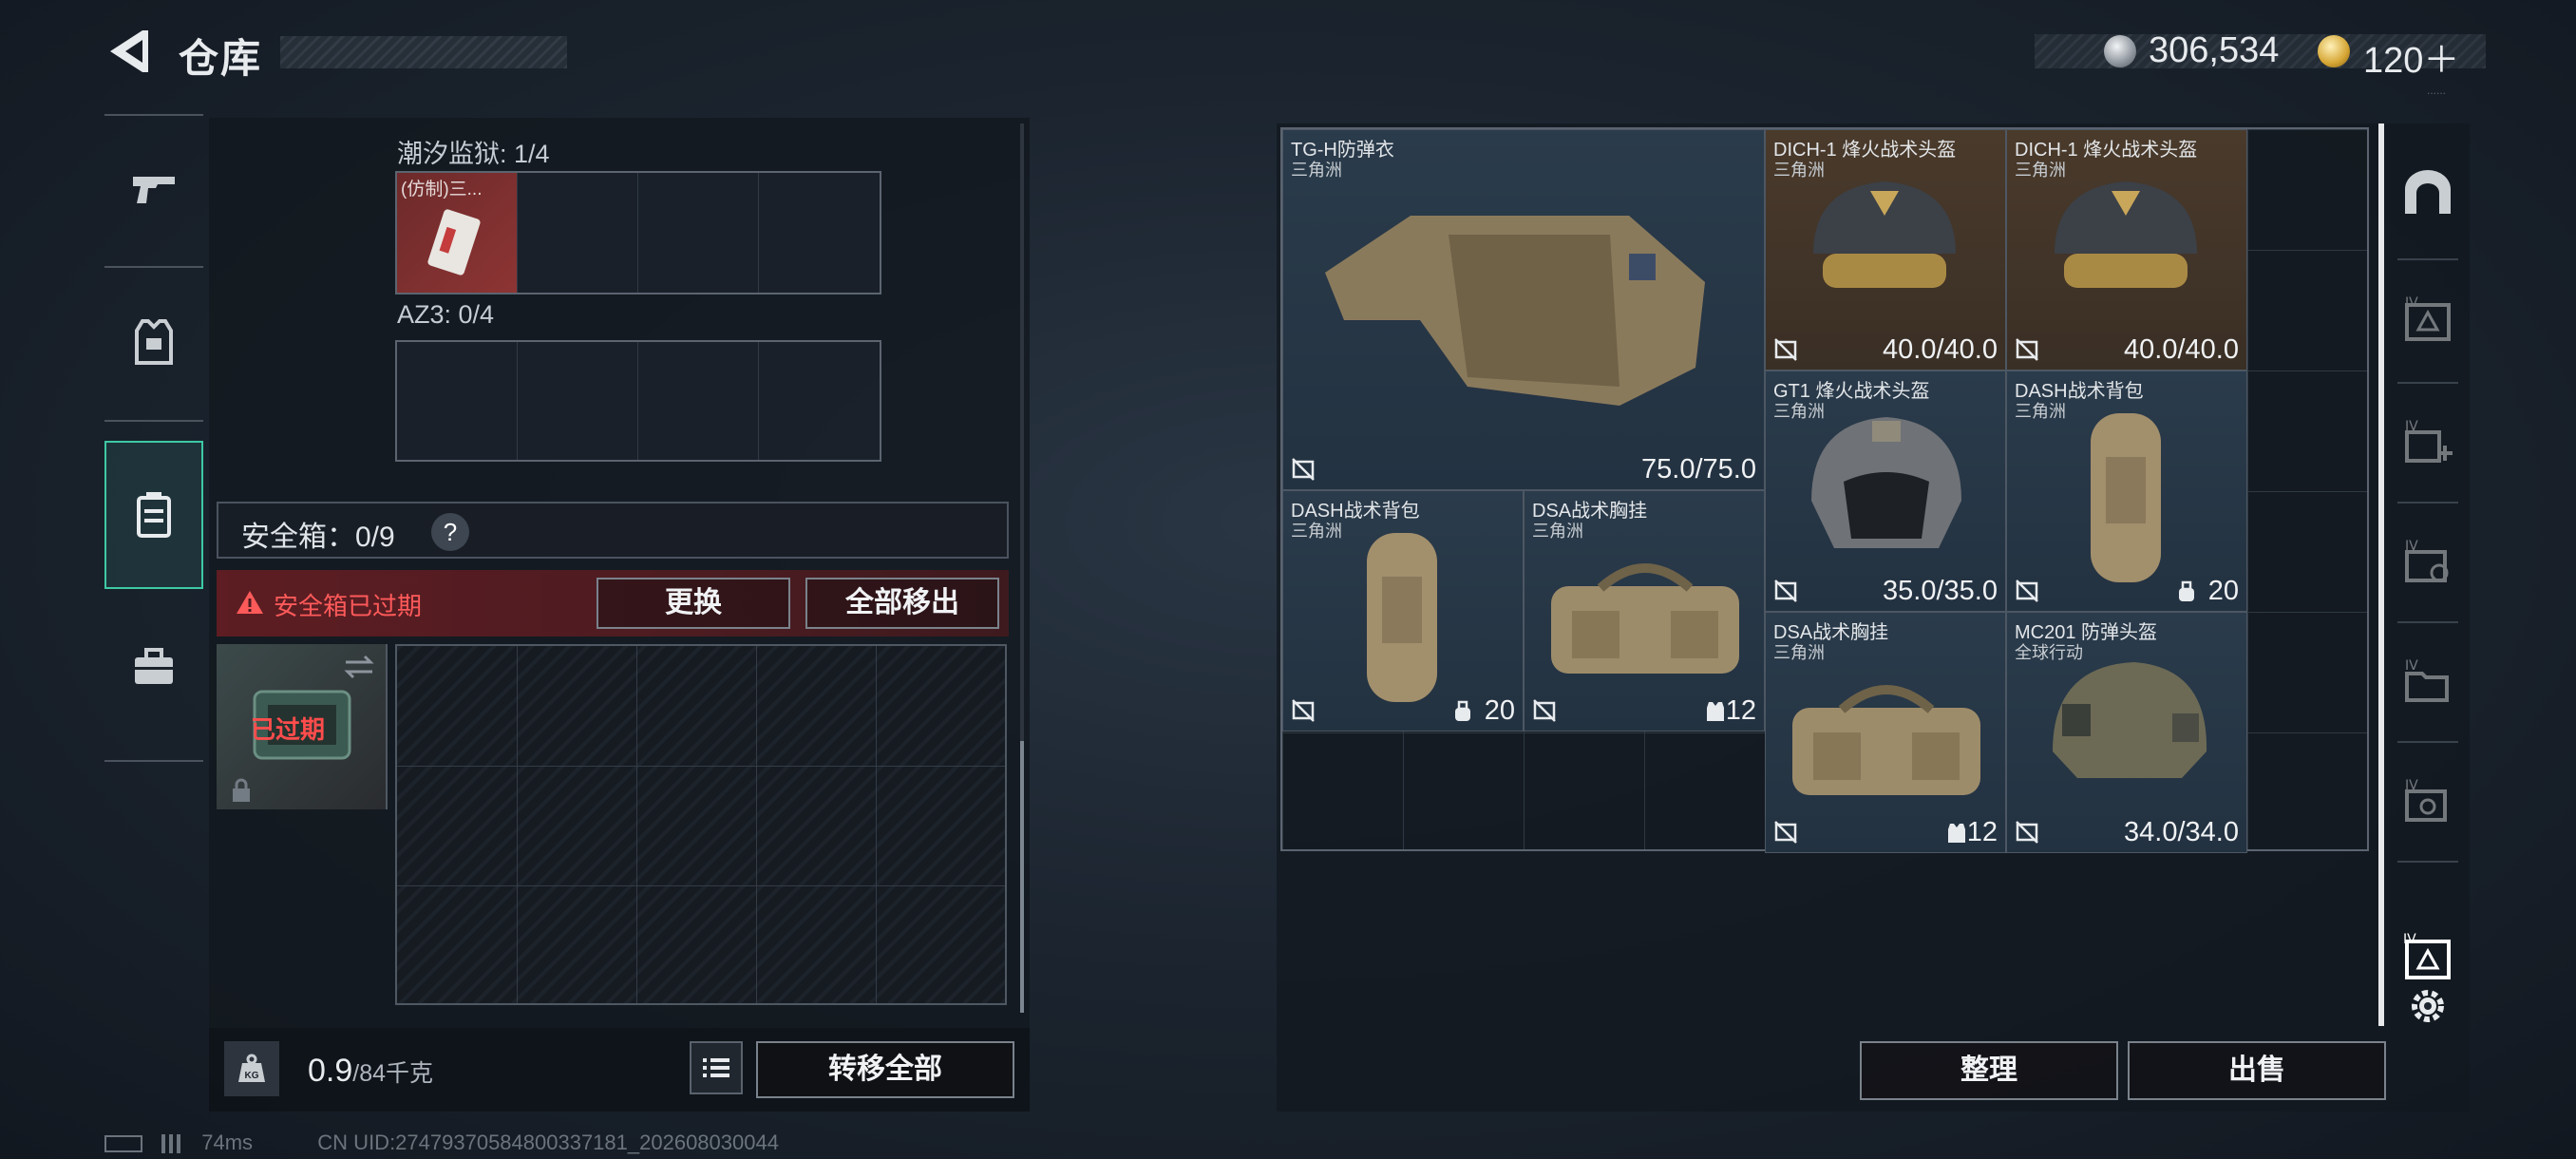  What do you see at coordinates (2428, 563) in the screenshot?
I see `rail-case-3: IV` at bounding box center [2428, 563].